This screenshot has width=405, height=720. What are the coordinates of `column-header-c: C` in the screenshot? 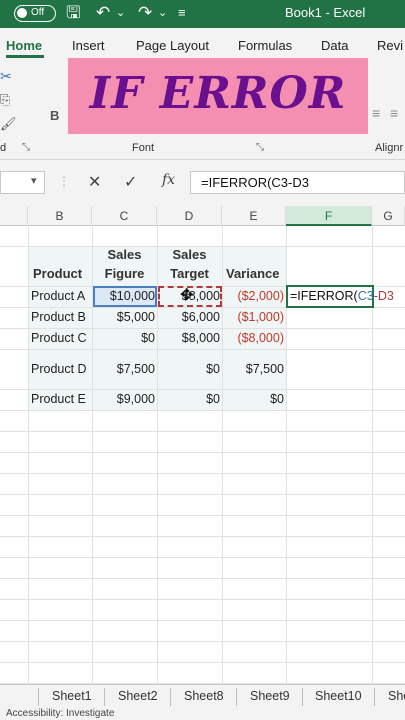 It's located at (124, 216).